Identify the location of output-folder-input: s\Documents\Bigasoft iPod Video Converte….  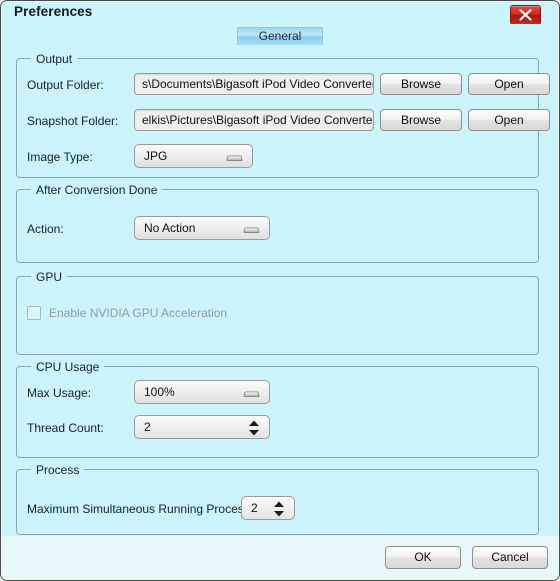
(254, 84).